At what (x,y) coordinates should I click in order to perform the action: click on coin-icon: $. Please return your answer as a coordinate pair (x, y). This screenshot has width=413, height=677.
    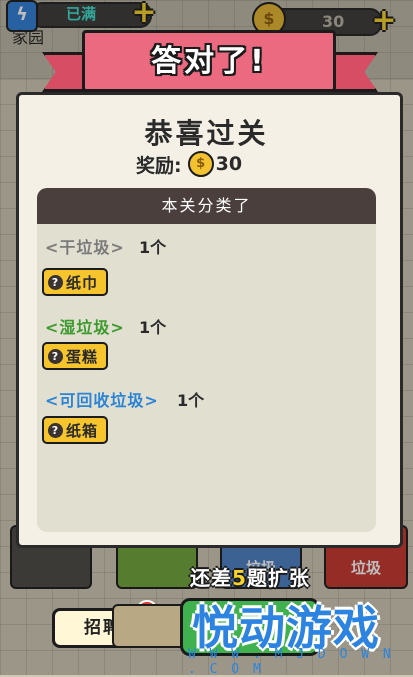
    Looking at the image, I should click on (200, 164).